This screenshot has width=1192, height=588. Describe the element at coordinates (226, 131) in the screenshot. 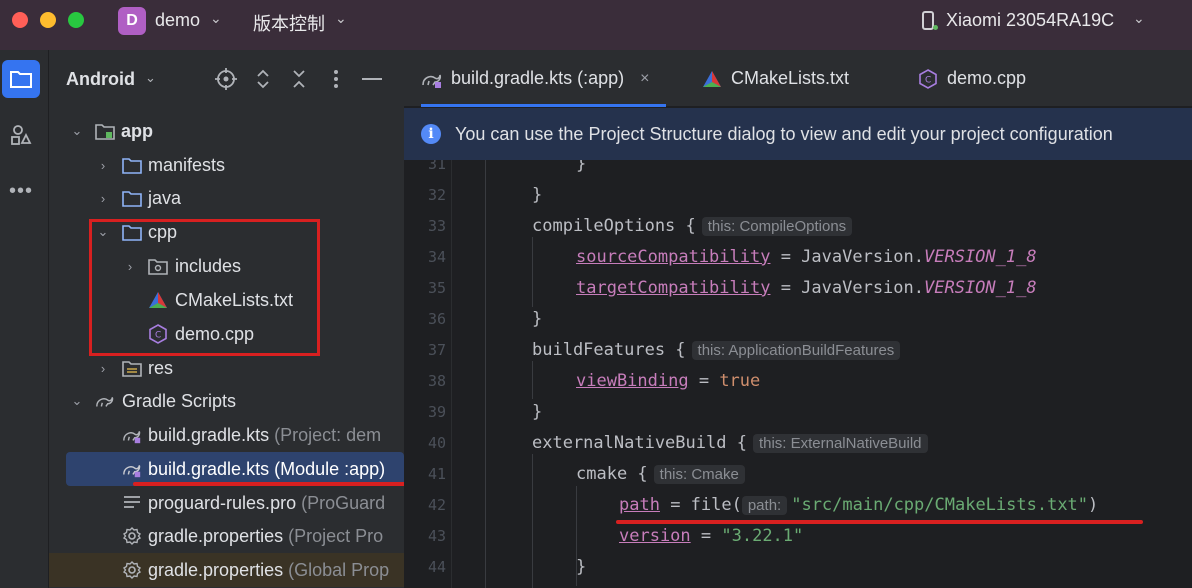

I see `tree-item-app: ⌄ app` at that location.